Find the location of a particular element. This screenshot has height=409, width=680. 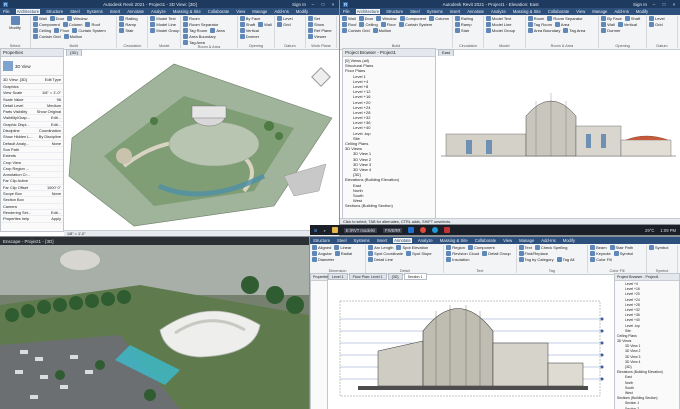

stair-button: Stair is located at coordinates (461, 30).